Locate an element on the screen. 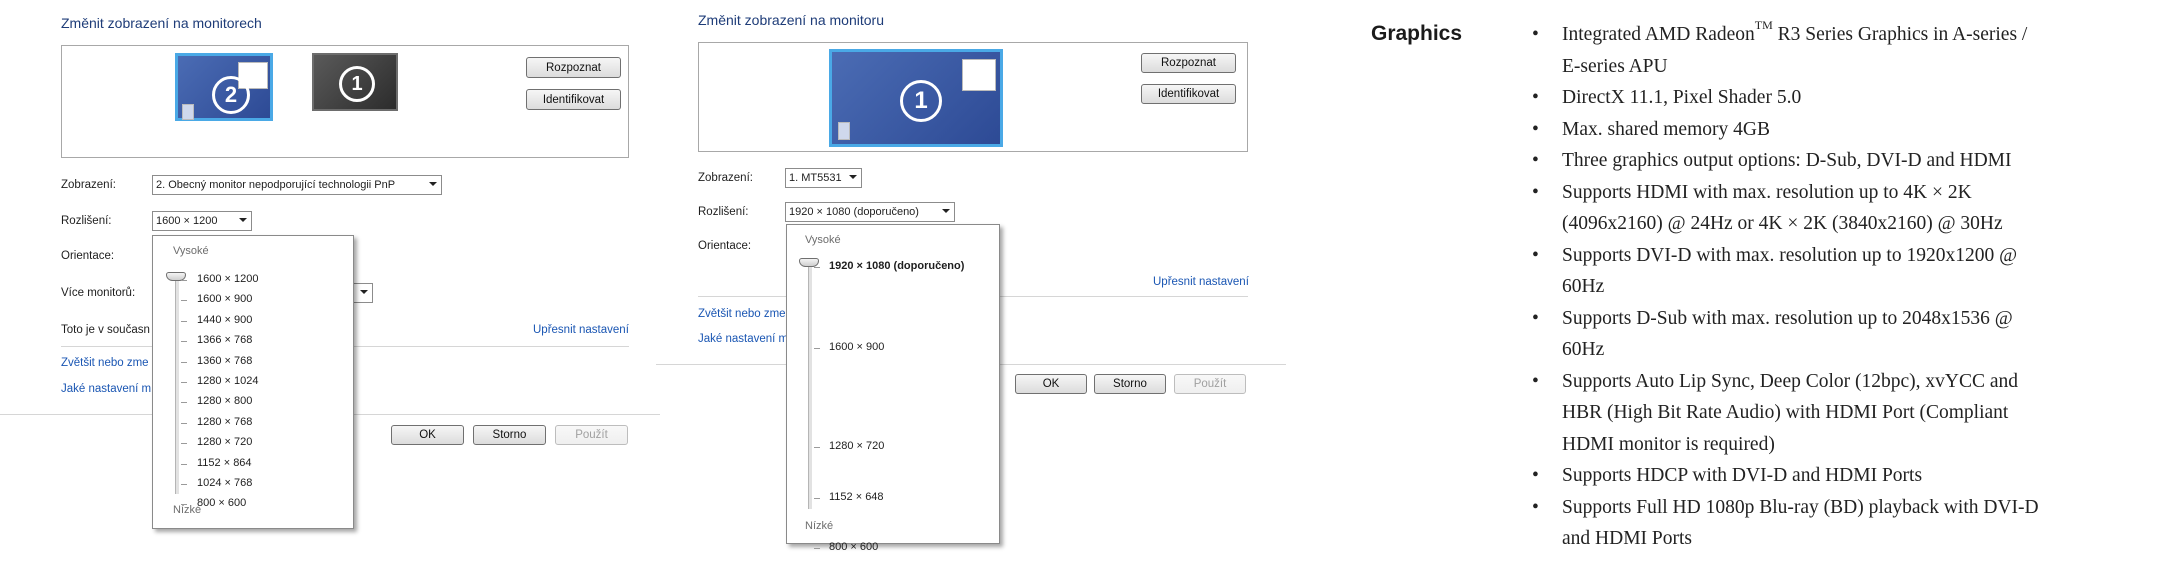 Image resolution: width=2177 pixels, height=570 pixels. resolution-option: 1152 × 648 is located at coordinates (856, 497).